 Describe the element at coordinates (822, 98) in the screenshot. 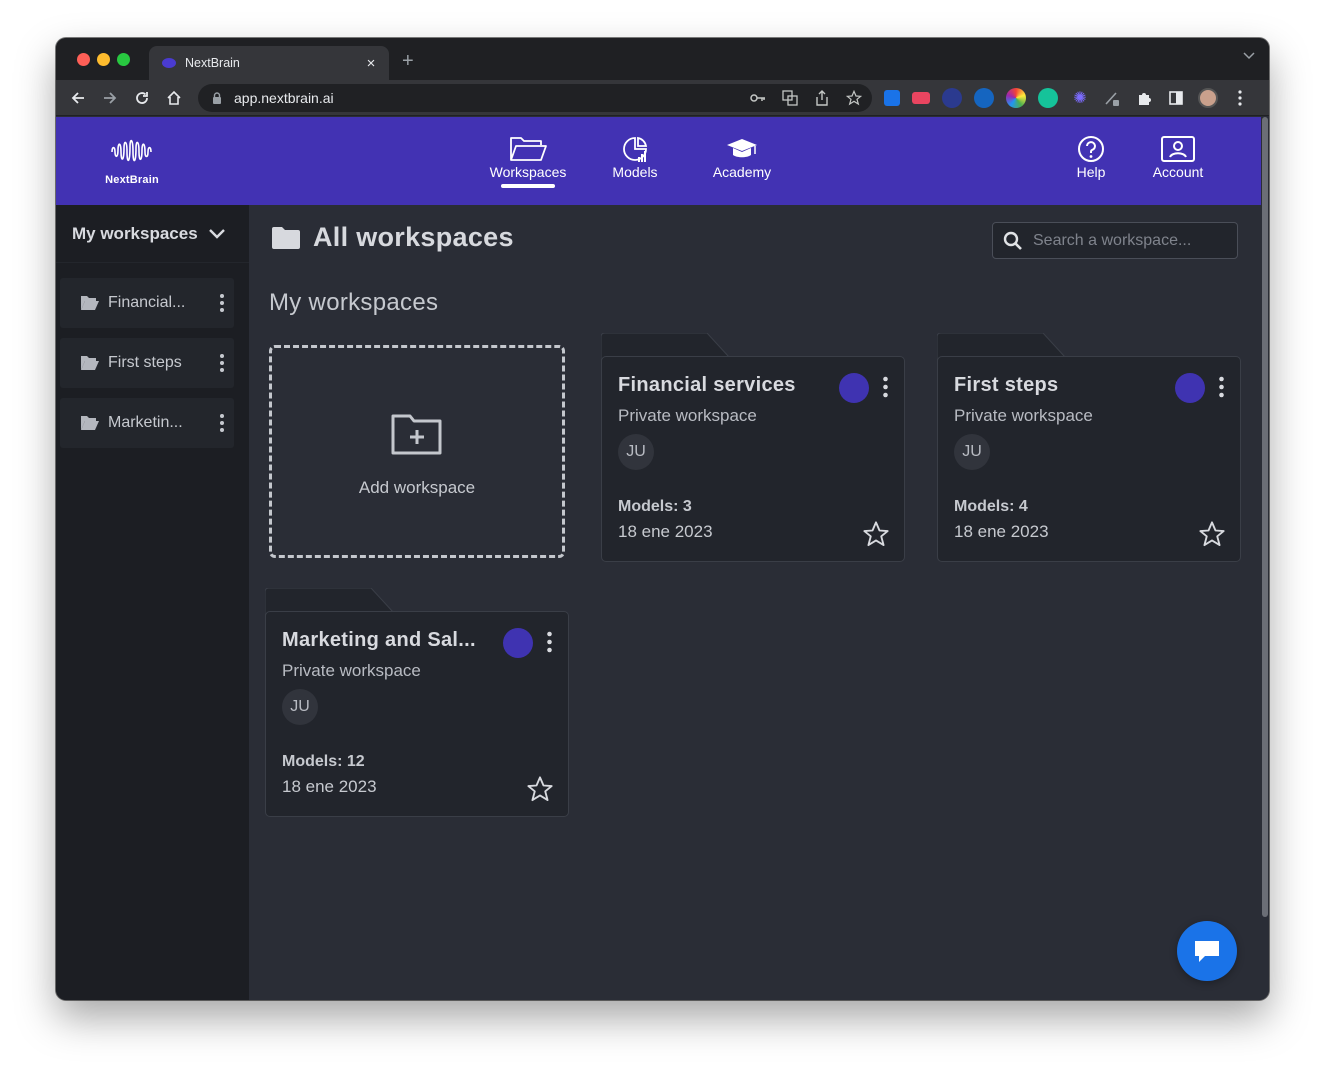

I see `share-icon` at that location.